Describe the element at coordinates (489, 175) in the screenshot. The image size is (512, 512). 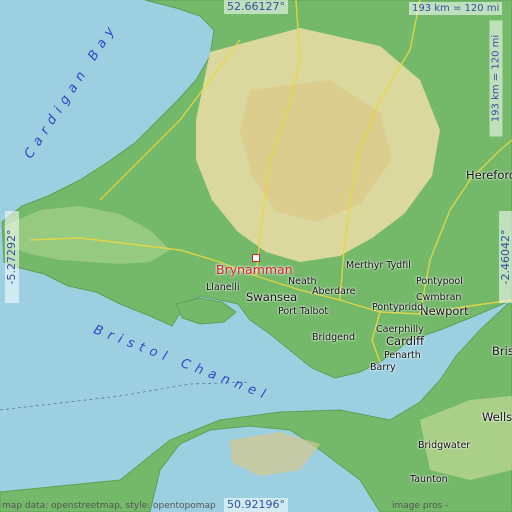
I see `city-hereford: Hereford` at that location.